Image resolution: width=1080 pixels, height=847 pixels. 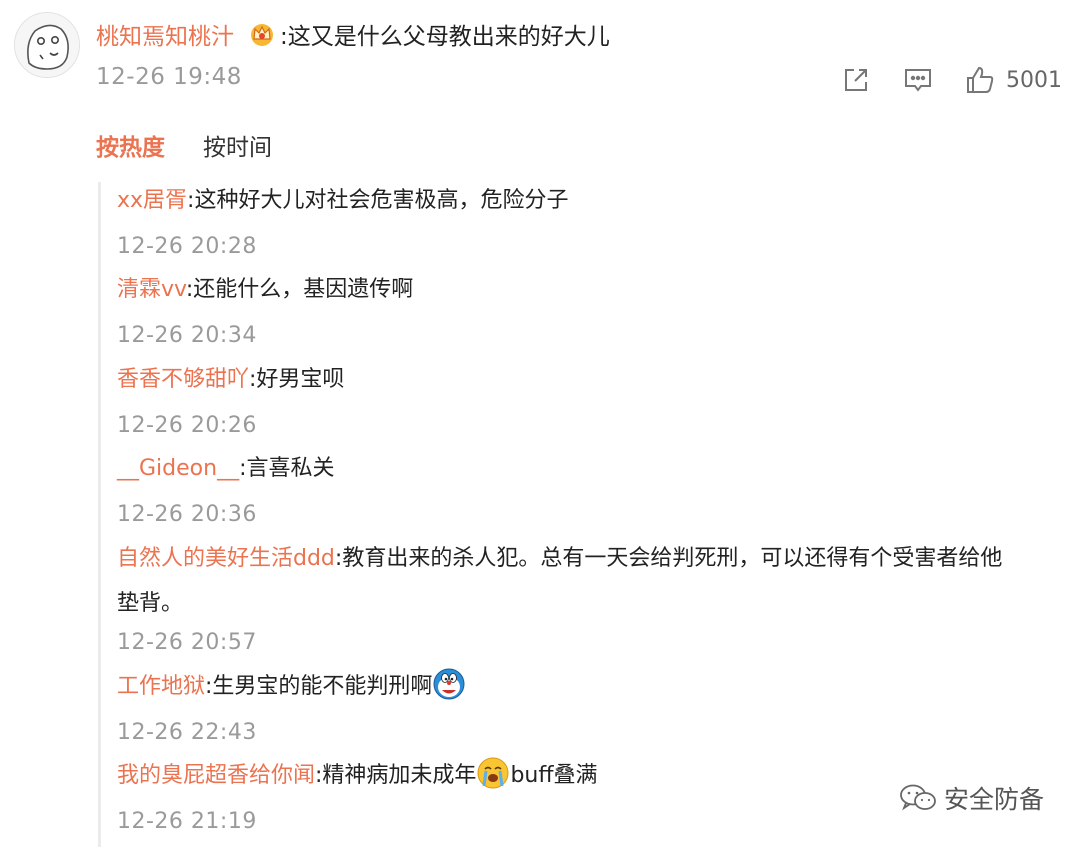 I want to click on wechat-icon, so click(x=918, y=798).